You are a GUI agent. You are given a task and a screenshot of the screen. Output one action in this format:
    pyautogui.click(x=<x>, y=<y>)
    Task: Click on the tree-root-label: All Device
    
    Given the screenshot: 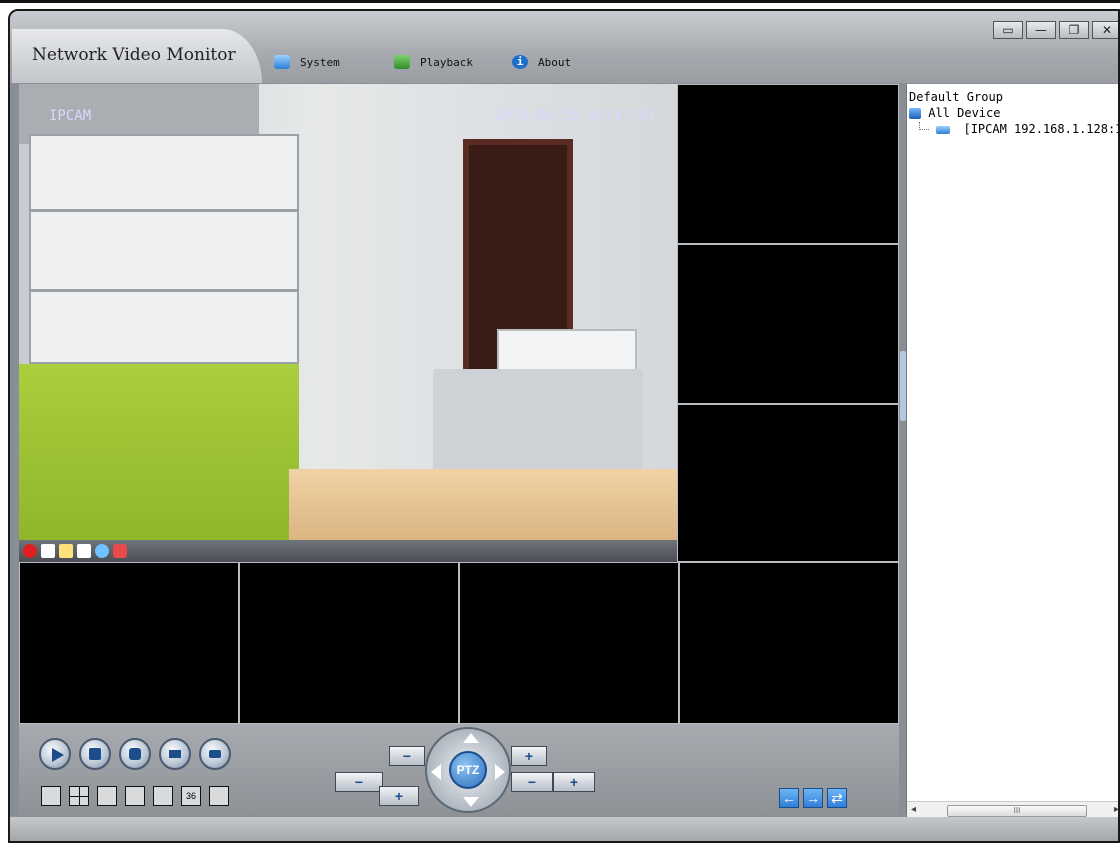 What is the action you would take?
    pyautogui.click(x=964, y=113)
    